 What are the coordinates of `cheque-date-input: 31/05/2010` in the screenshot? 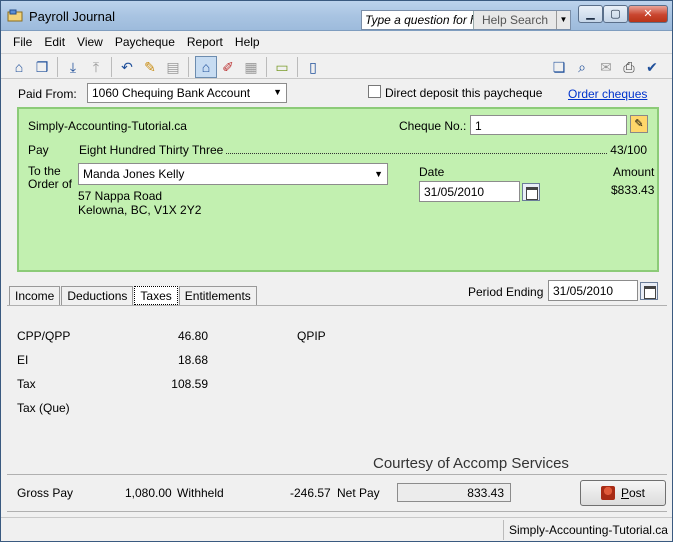 It's located at (469, 191).